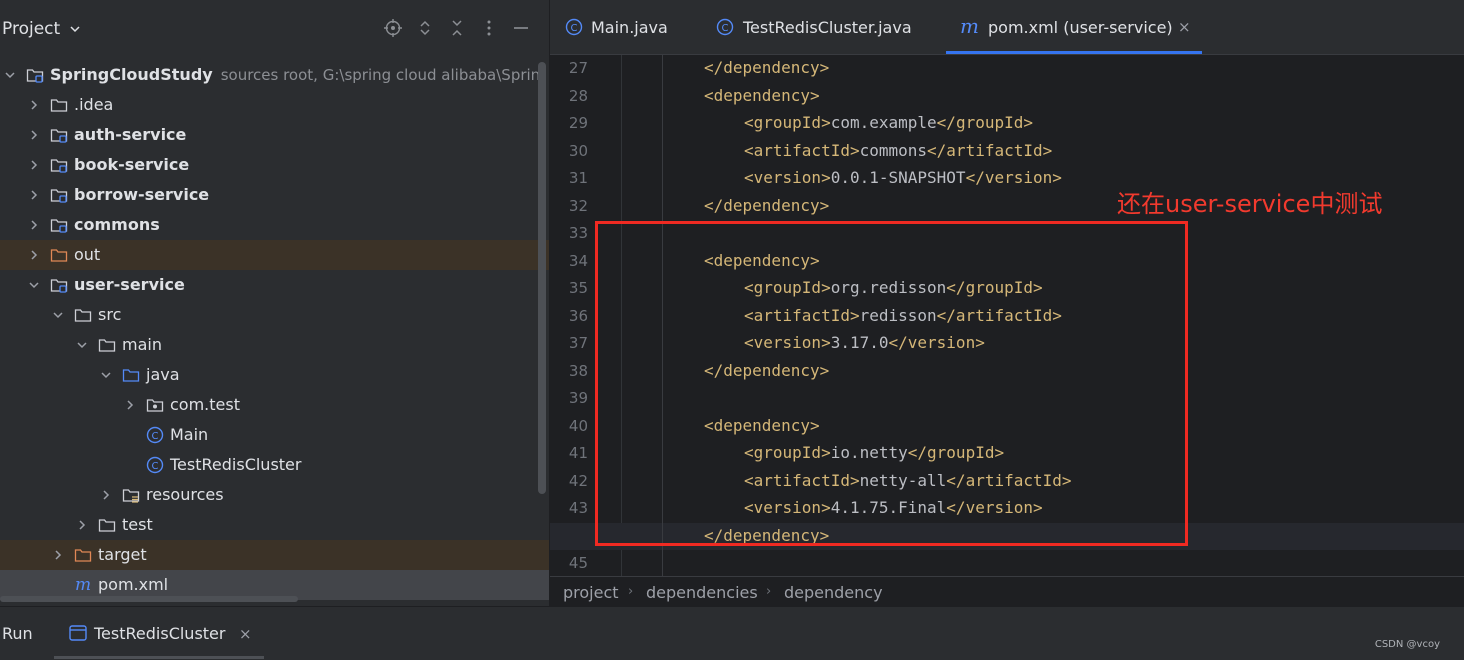 The height and width of the screenshot is (660, 1464). I want to click on xml-value: 0.0.1-SNAPSHOT, so click(898, 177).